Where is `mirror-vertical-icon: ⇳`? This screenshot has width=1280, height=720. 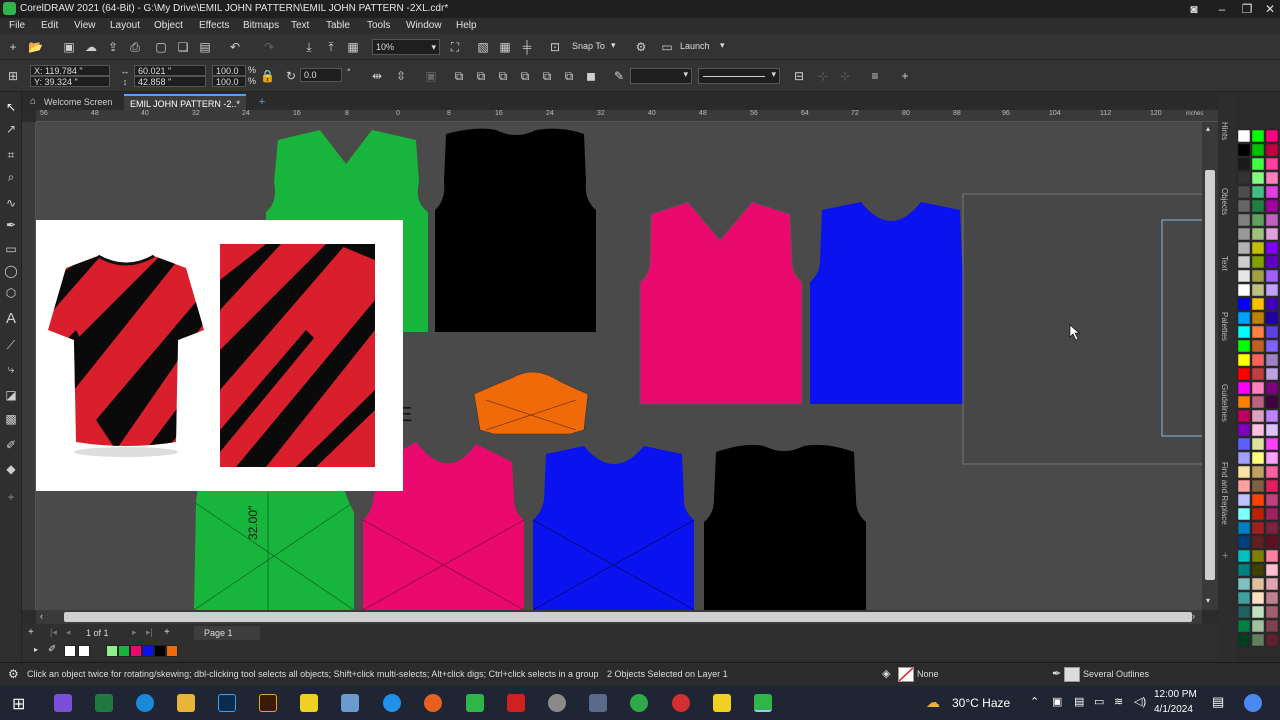
mirror-vertical-icon: ⇳ is located at coordinates (401, 76).